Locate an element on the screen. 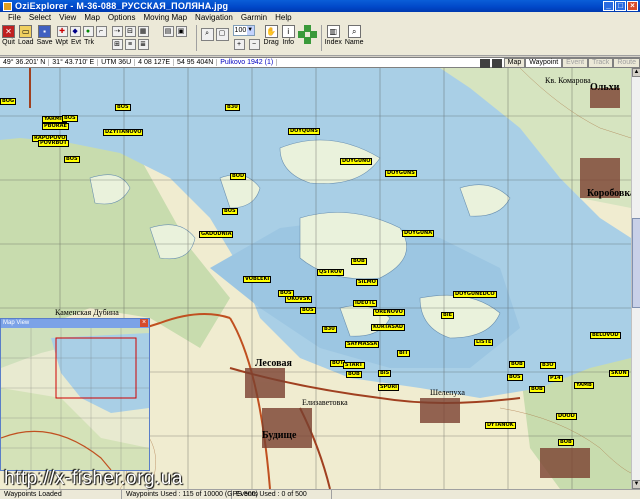  menu-navigation: Navigation is located at coordinates (214, 17).